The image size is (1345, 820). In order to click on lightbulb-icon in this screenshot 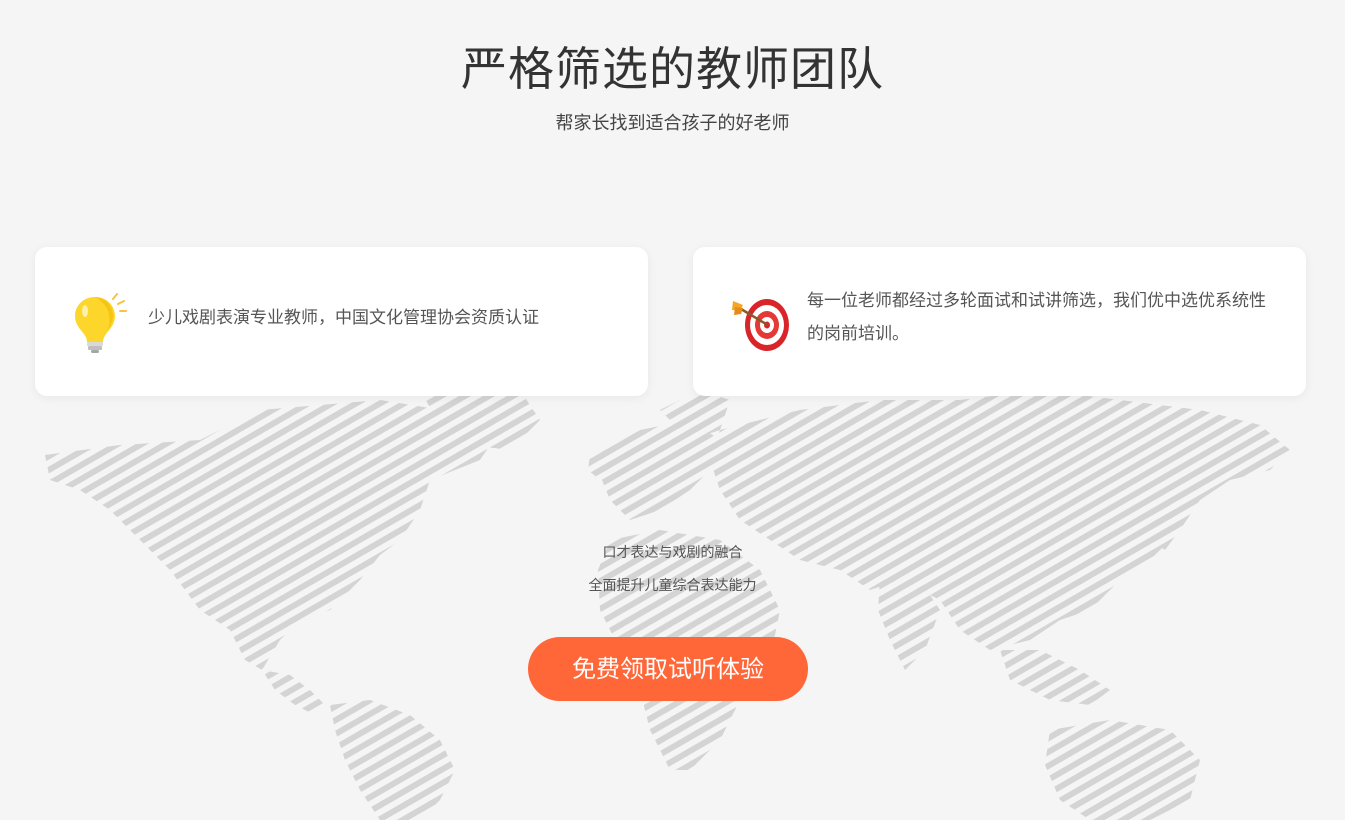, I will do `click(101, 323)`.